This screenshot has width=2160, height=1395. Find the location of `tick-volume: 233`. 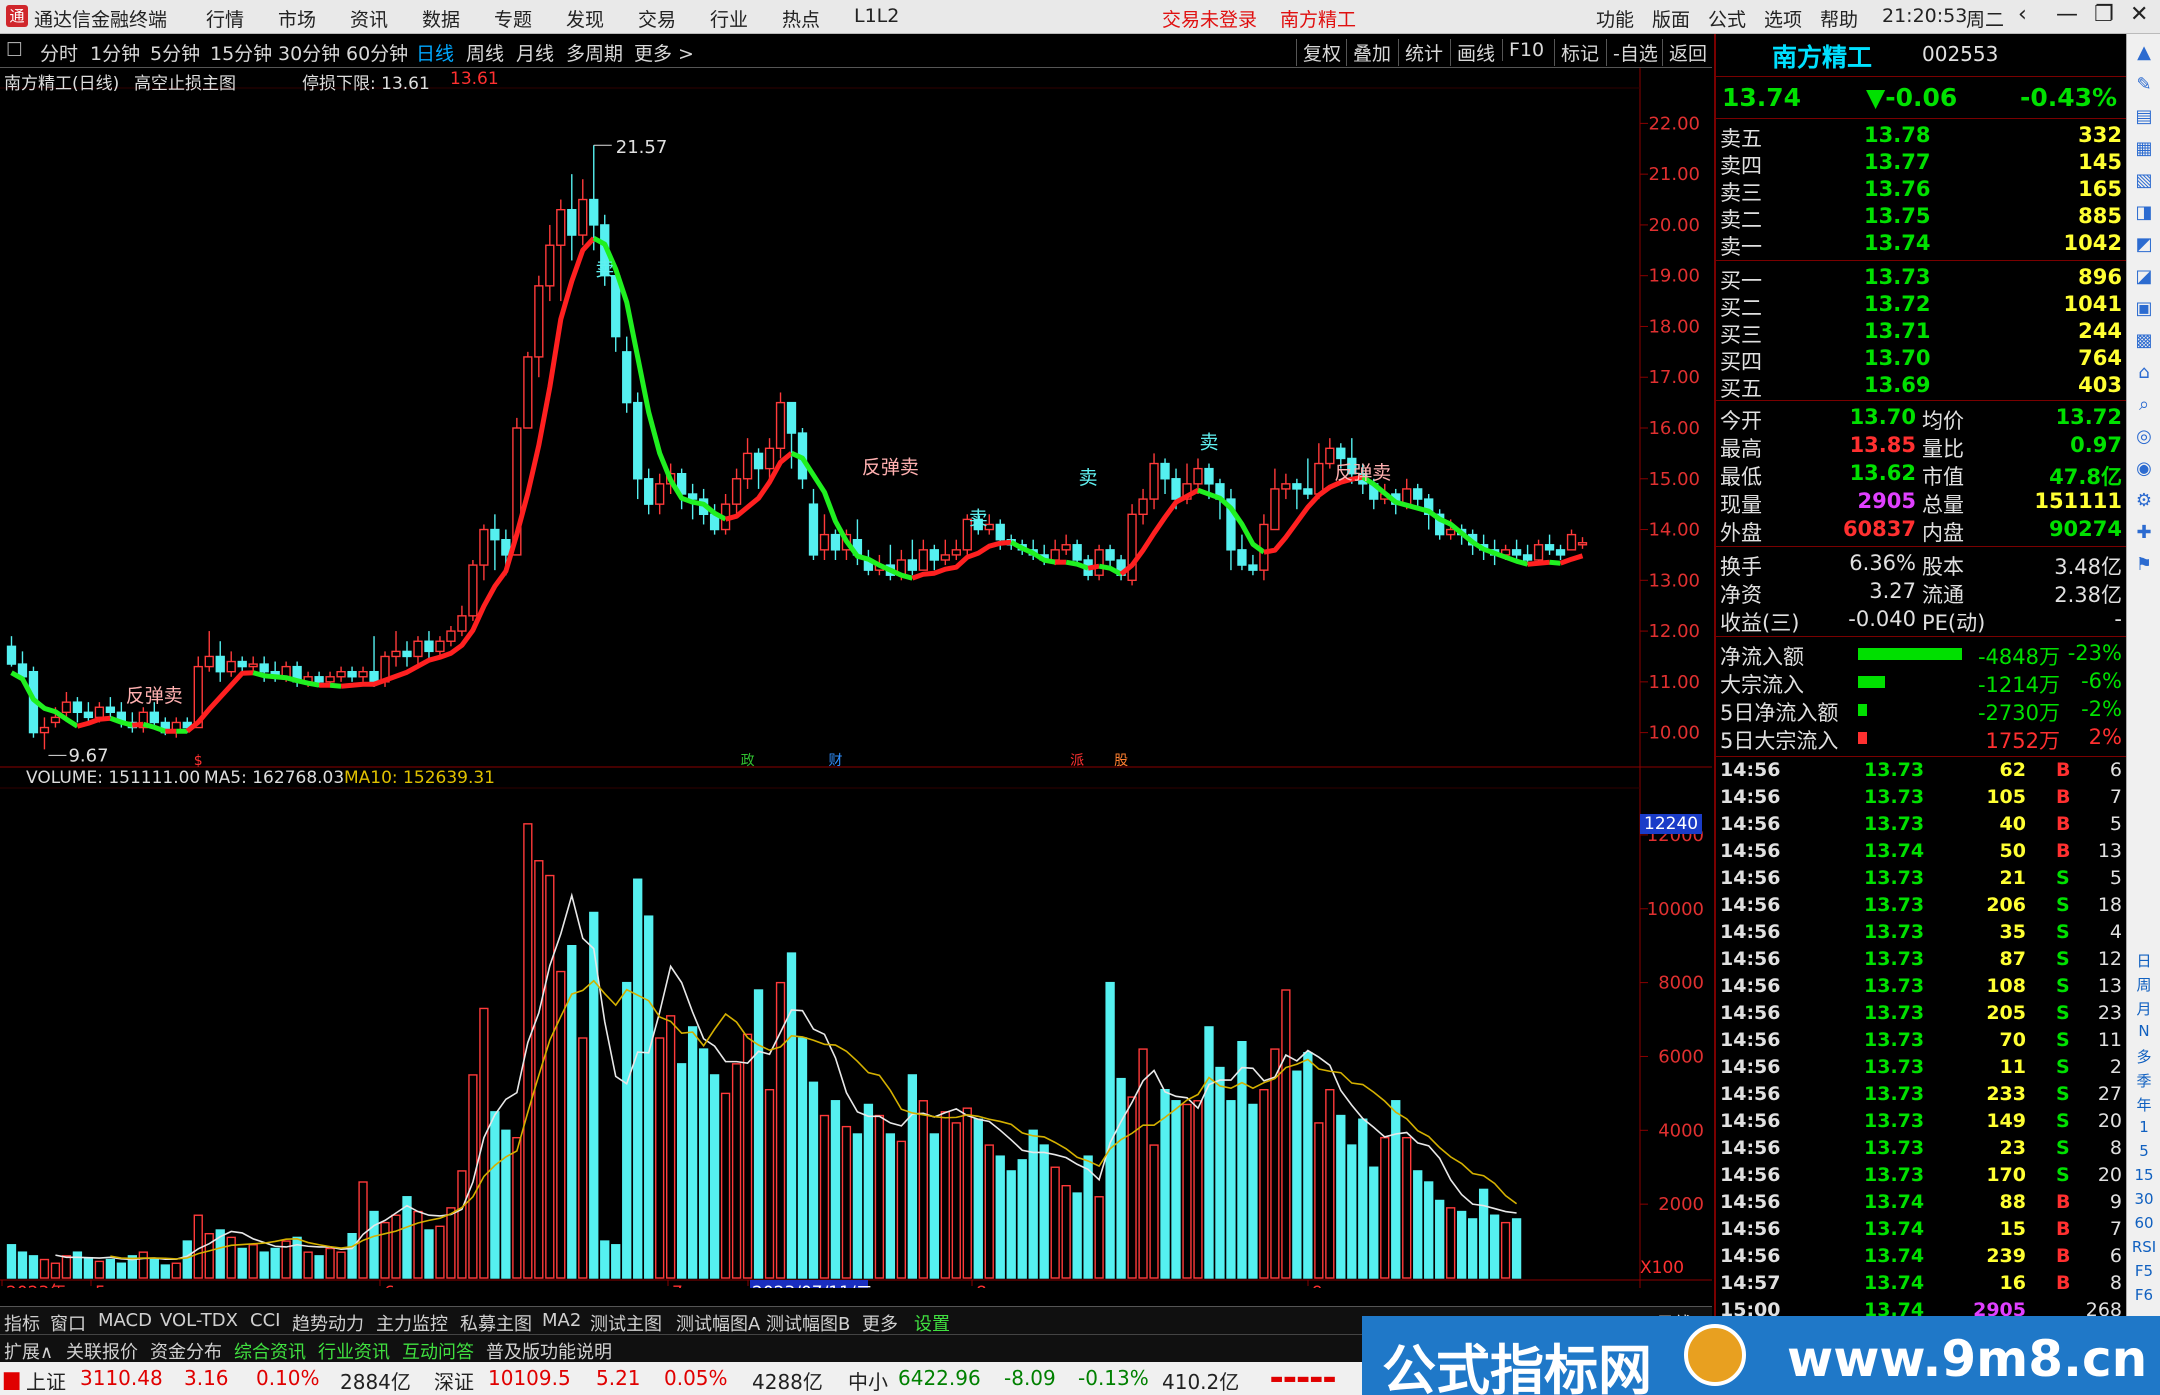

tick-volume: 233 is located at coordinates (1986, 1094).